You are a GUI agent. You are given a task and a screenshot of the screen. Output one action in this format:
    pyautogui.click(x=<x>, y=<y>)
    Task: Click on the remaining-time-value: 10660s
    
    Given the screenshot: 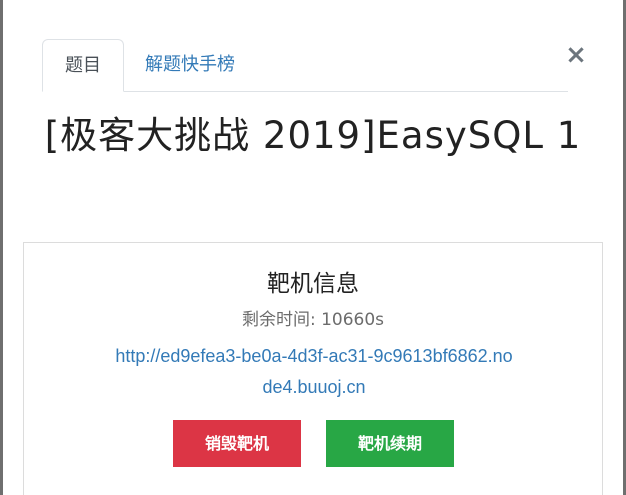 What is the action you would take?
    pyautogui.click(x=353, y=320)
    